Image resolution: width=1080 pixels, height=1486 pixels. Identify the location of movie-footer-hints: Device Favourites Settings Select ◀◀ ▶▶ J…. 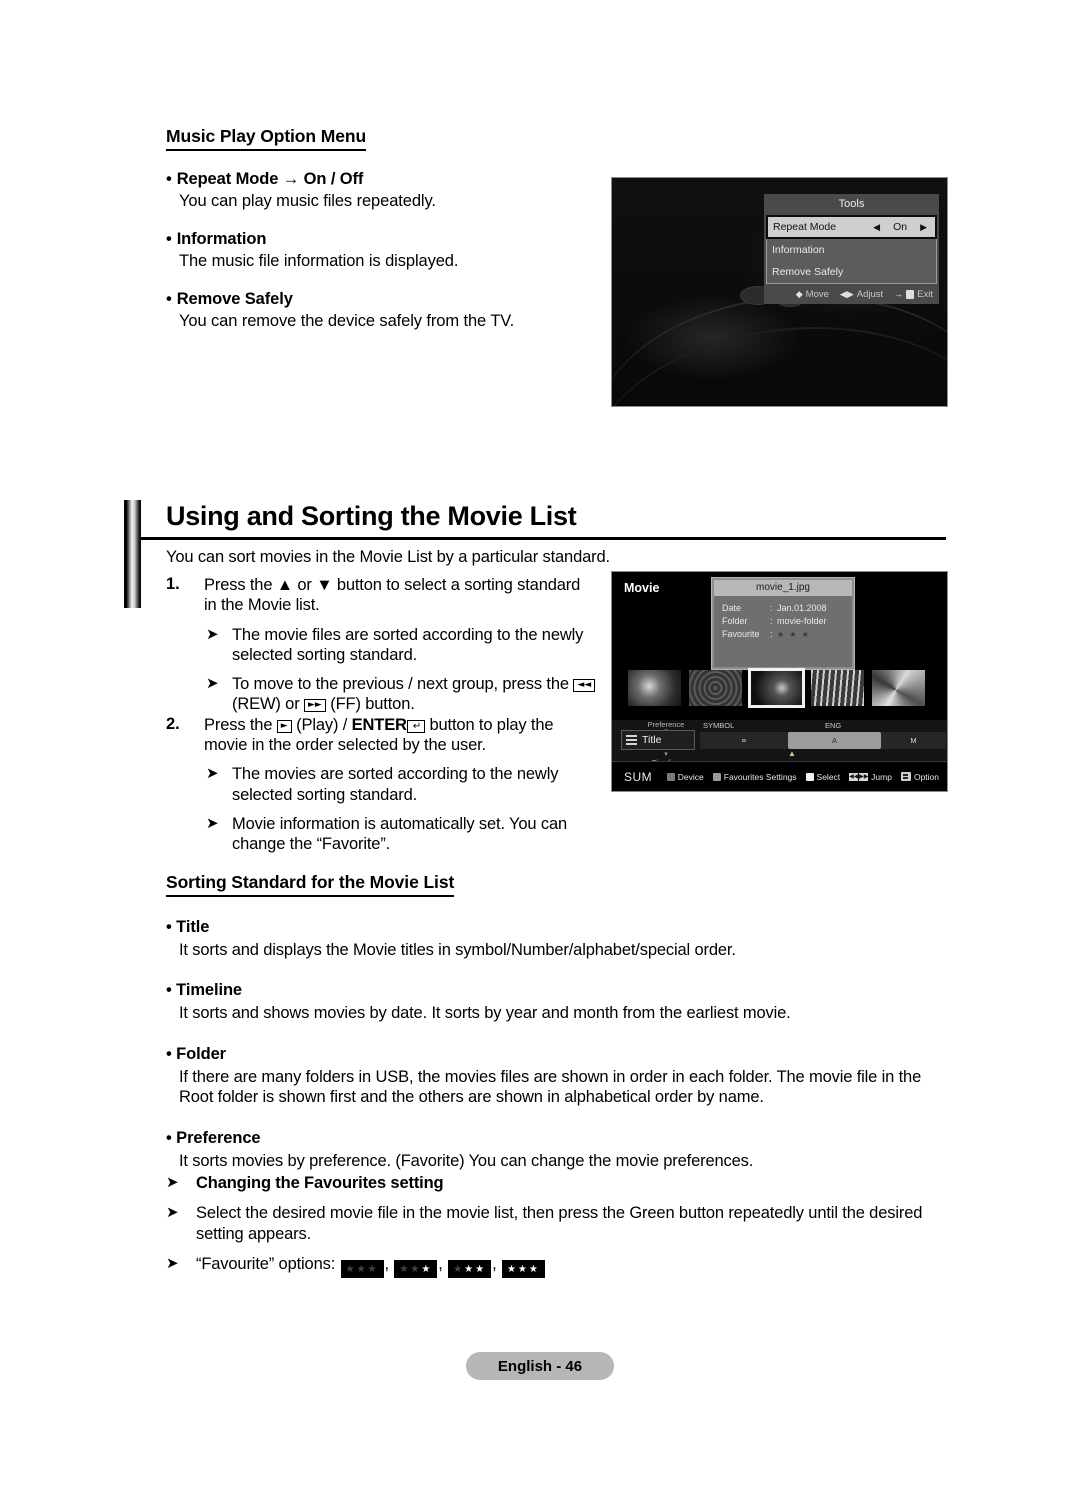
(802, 776).